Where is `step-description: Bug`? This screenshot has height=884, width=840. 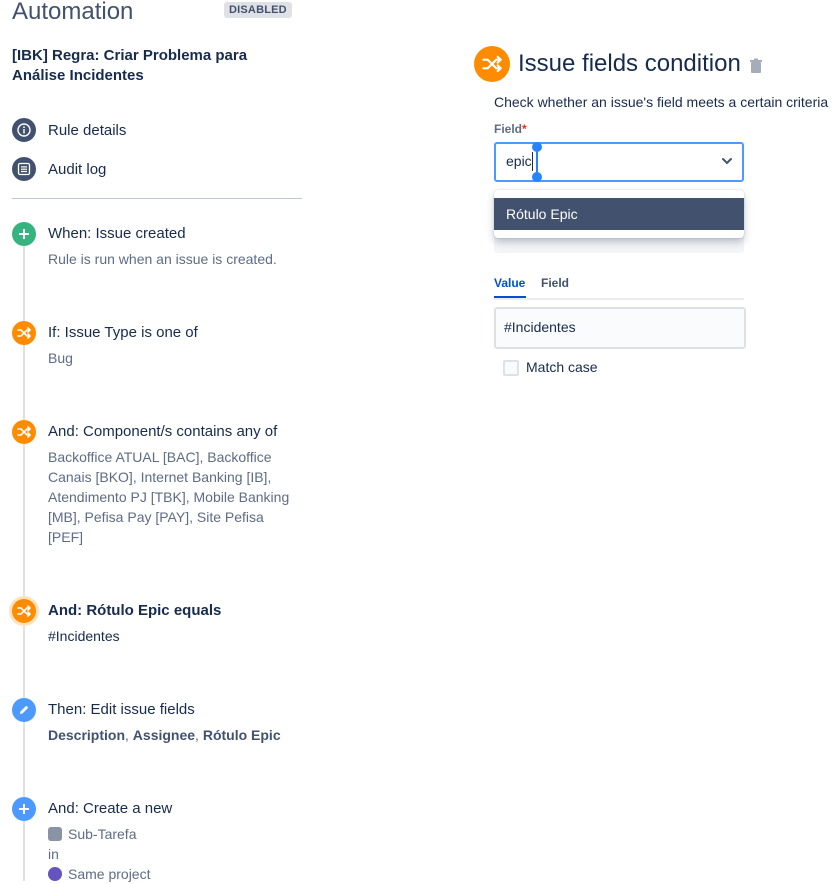 step-description: Bug is located at coordinates (60, 358).